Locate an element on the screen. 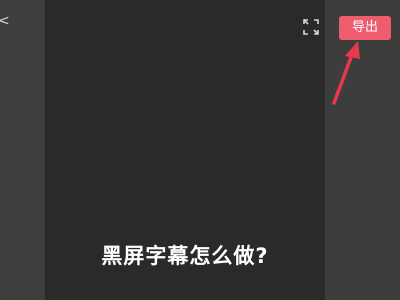 The image size is (400, 300). subtitle-text: 黑屏字幕怎么做? is located at coordinates (185, 256).